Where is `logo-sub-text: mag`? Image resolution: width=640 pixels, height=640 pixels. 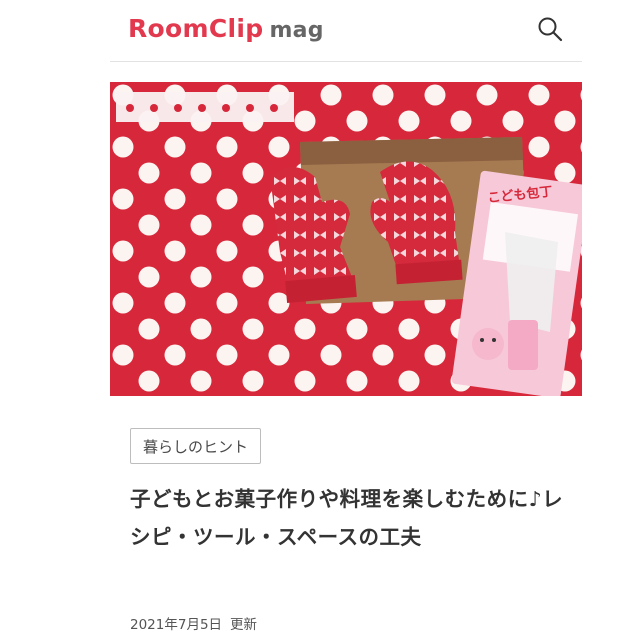 logo-sub-text: mag is located at coordinates (296, 30).